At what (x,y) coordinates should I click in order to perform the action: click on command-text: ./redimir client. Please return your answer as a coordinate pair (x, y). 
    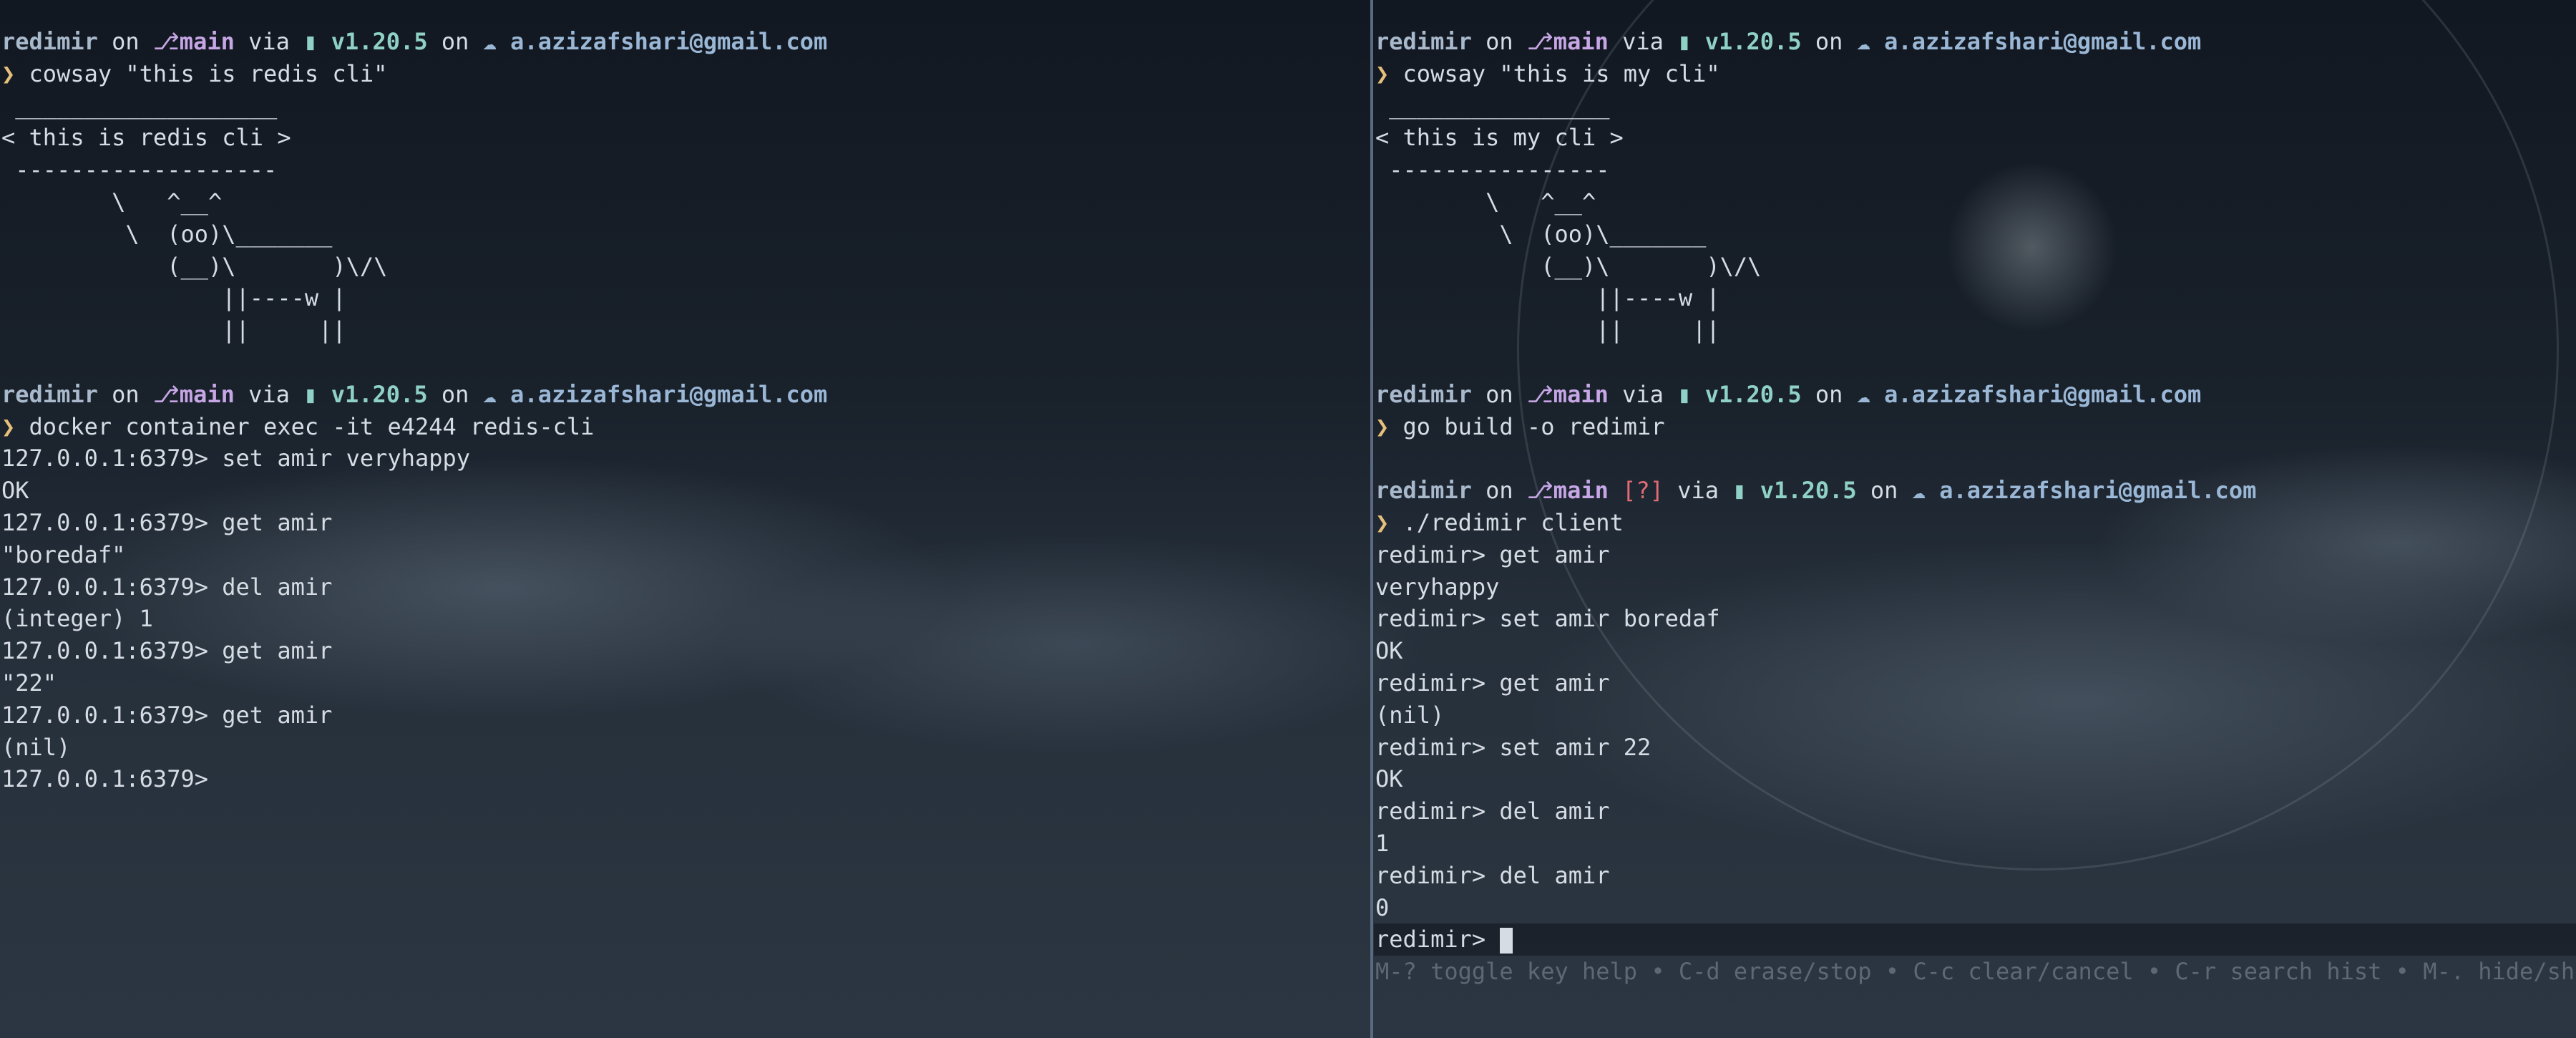
    Looking at the image, I should click on (1513, 522).